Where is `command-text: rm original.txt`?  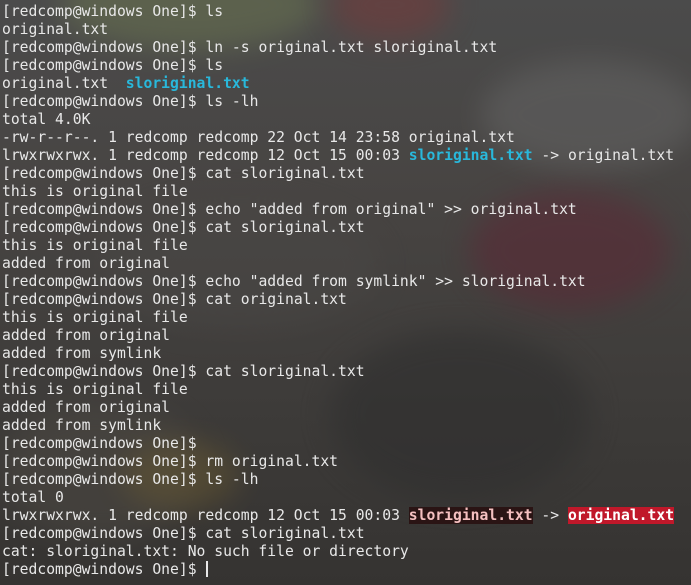
command-text: rm original.txt is located at coordinates (267, 461).